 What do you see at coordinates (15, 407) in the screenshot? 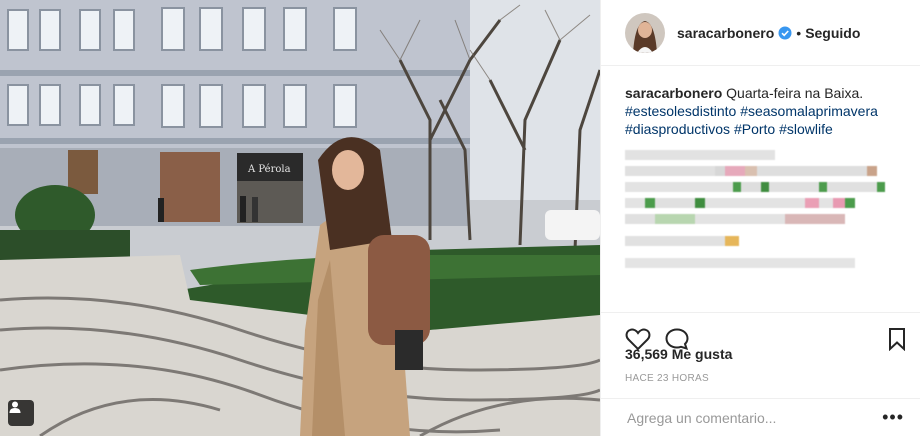
I see `user-icon` at bounding box center [15, 407].